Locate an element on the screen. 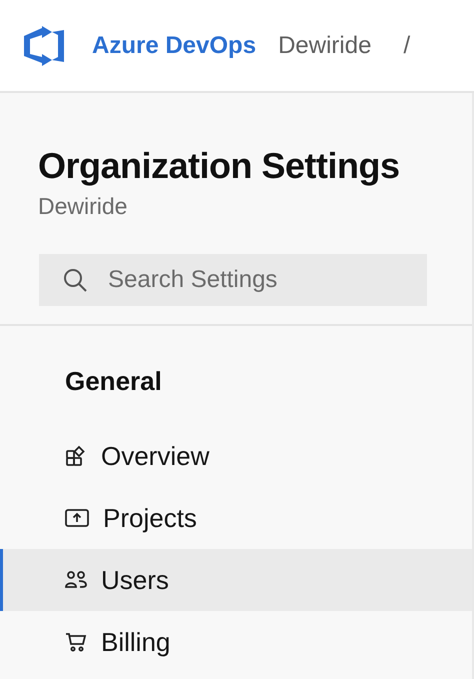 The image size is (474, 679). nav-item: Users is located at coordinates (236, 580).